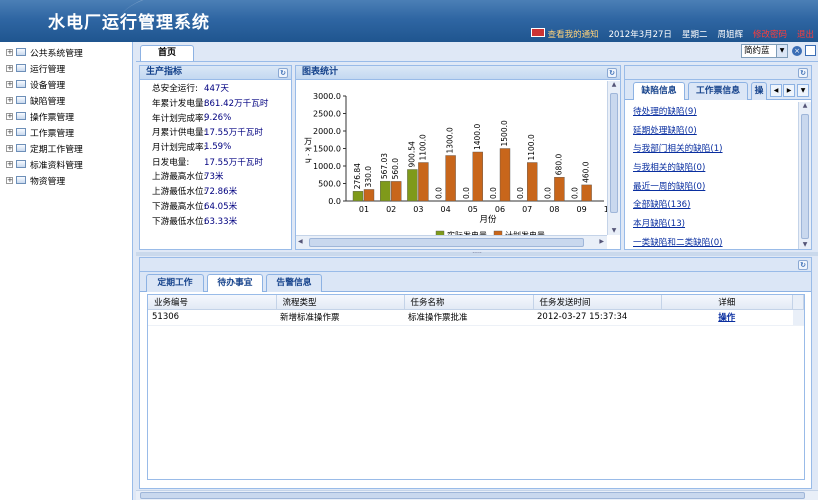 The width and height of the screenshot is (818, 500). What do you see at coordinates (391, 209) in the screenshot?
I see `x-tick-label: 02` at bounding box center [391, 209].